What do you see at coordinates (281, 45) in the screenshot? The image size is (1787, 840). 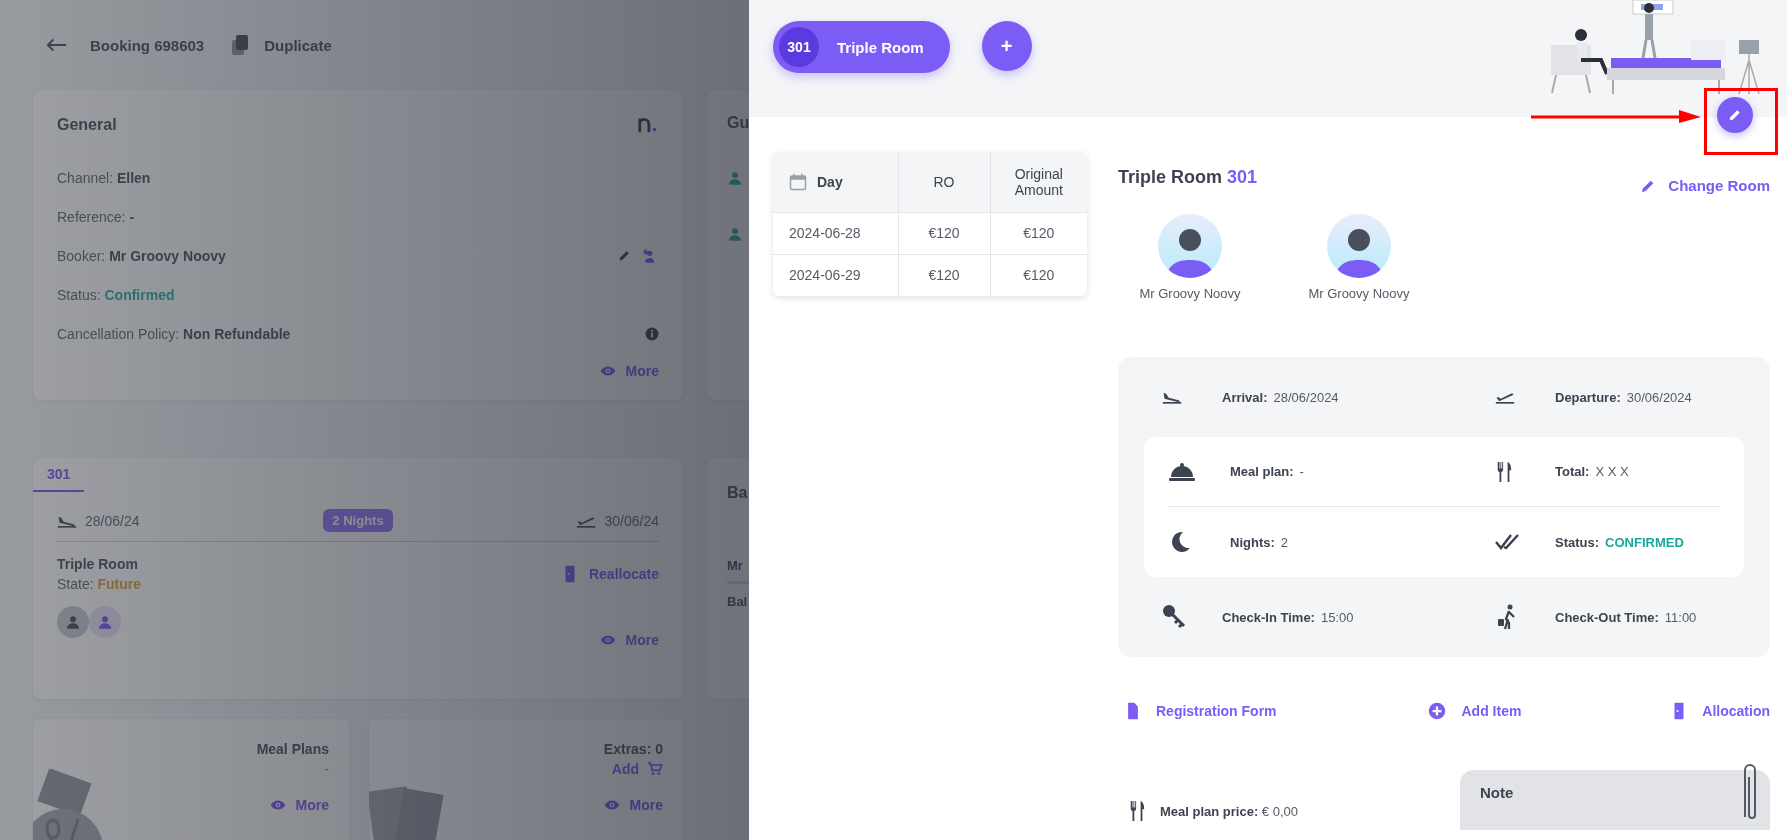 I see `duplicate-button: Duplicate` at bounding box center [281, 45].